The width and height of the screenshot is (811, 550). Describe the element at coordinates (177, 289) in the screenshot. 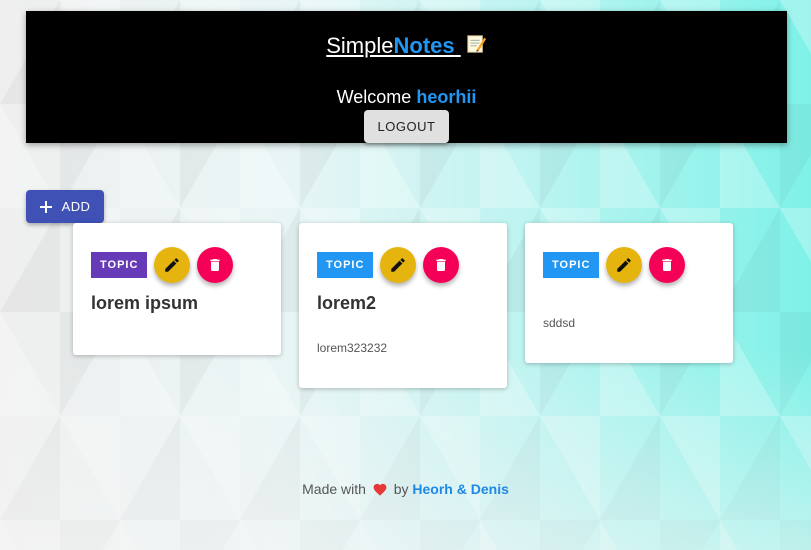

I see `note-card: TOPIC lorem ipsum` at that location.